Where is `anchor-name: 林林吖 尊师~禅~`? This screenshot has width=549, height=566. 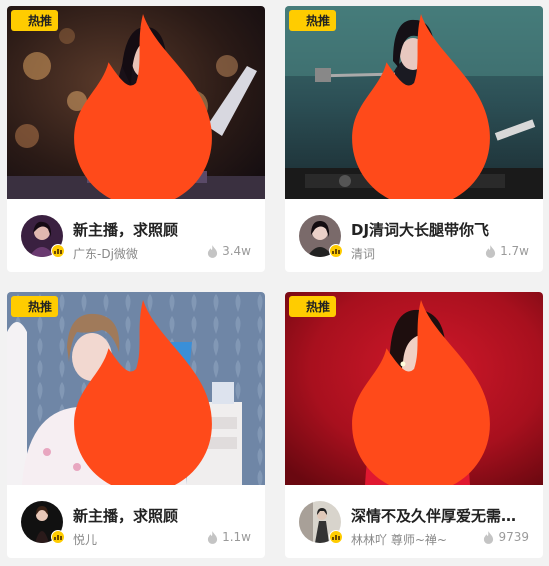 anchor-name: 林林吖 尊师~禅~ is located at coordinates (399, 540).